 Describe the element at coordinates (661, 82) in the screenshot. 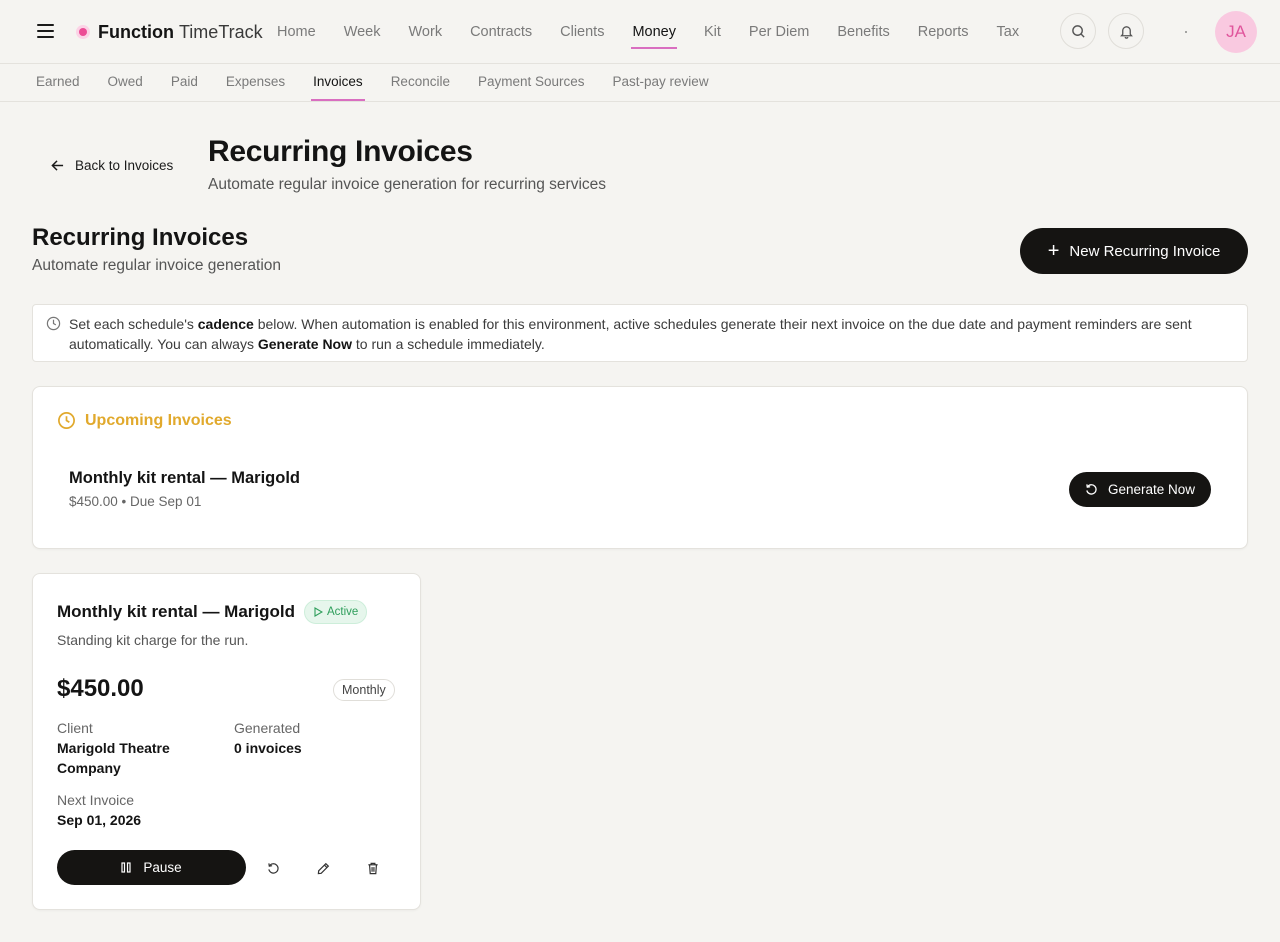

I see `subnav-past-pay-review: Past-pay review` at that location.